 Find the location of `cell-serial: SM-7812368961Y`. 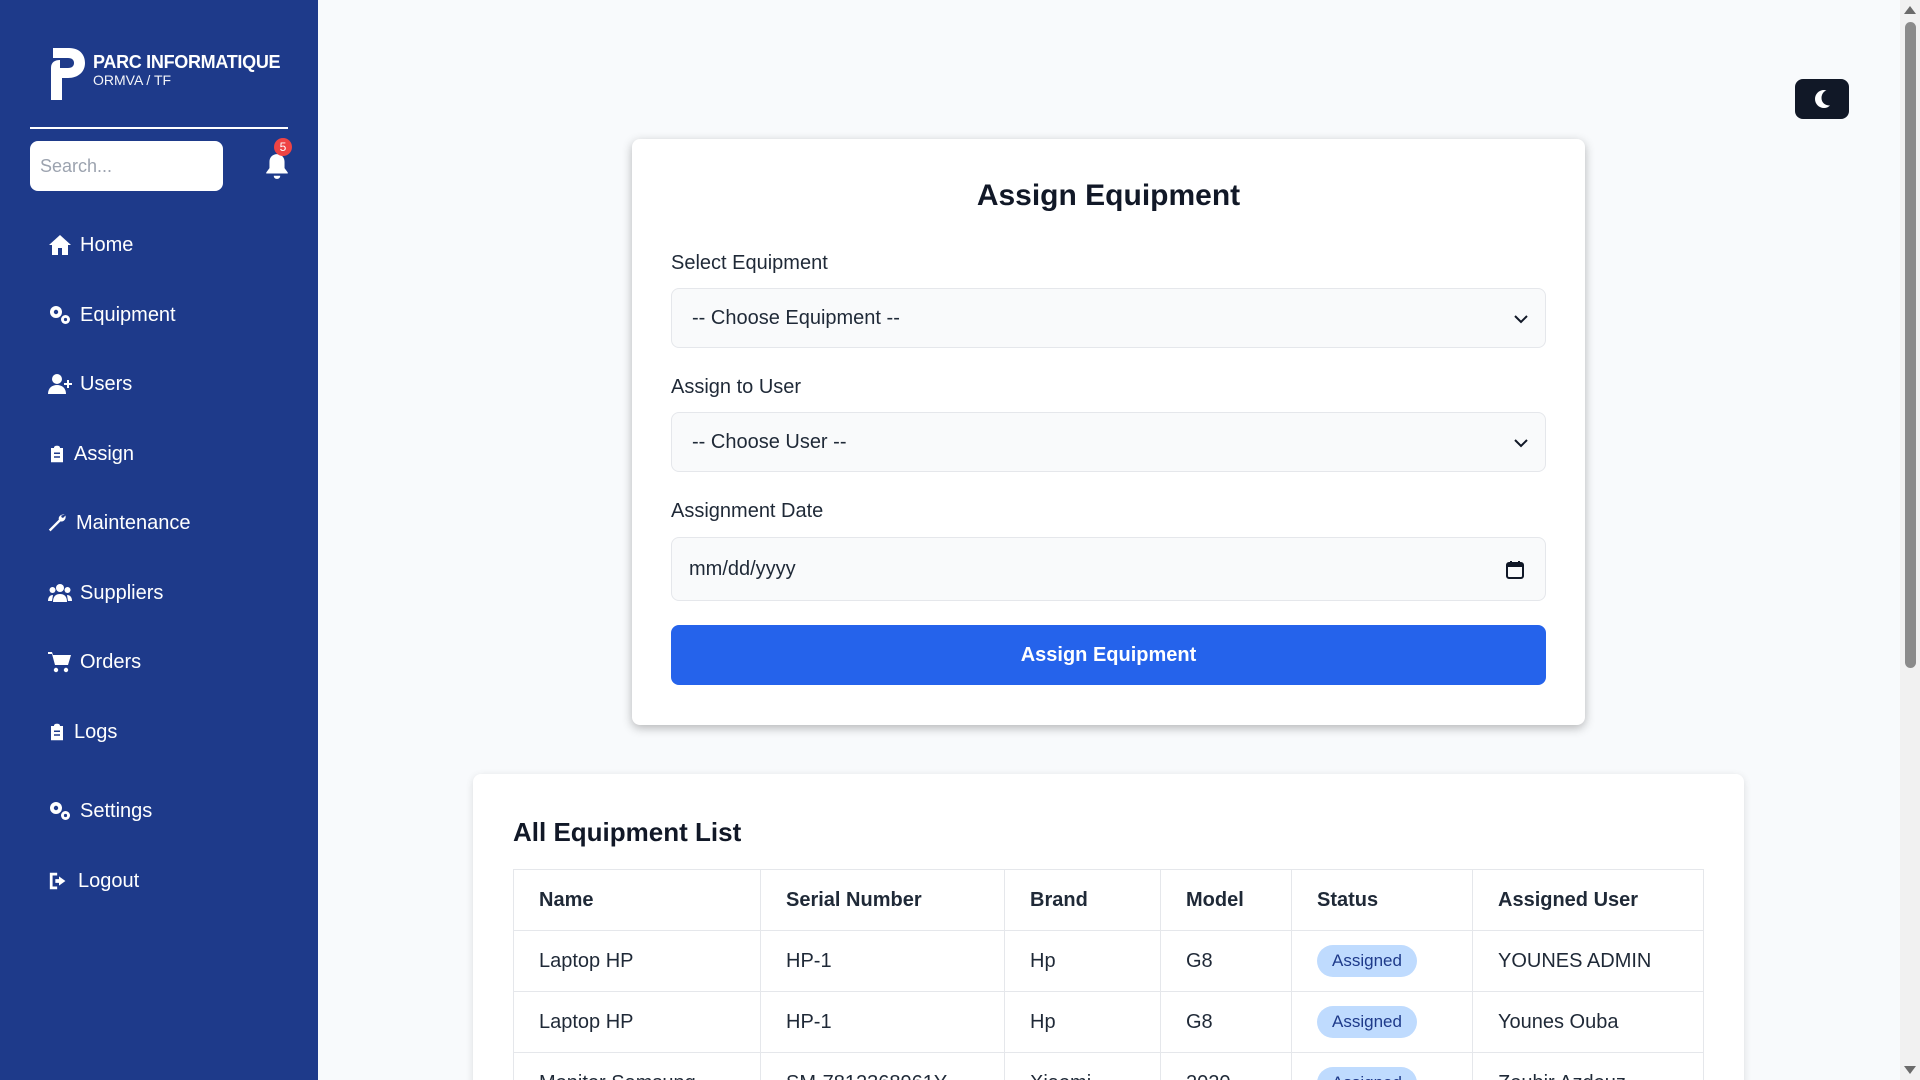

cell-serial: SM-7812368961Y is located at coordinates (882, 1066).